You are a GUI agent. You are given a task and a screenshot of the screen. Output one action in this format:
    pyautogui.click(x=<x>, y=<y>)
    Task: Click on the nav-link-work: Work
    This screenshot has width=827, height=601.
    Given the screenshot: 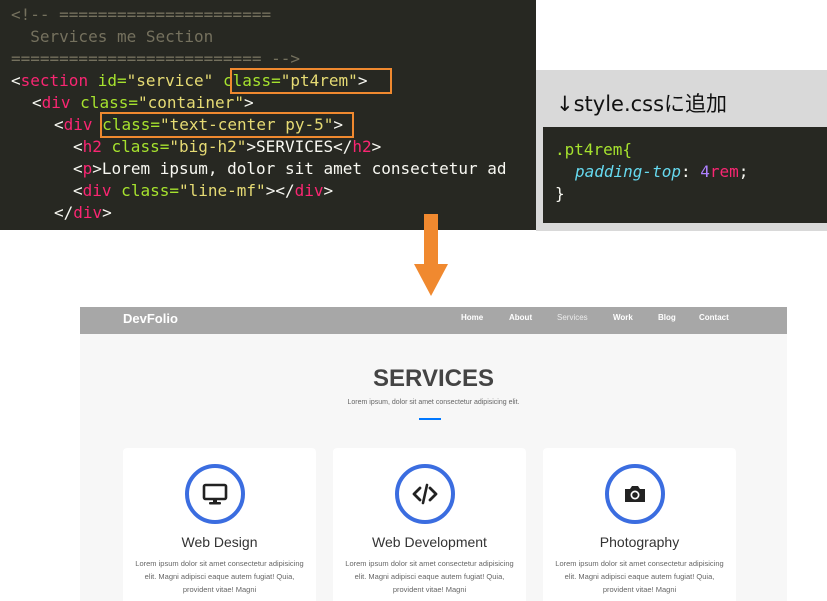 What is the action you would take?
    pyautogui.click(x=623, y=317)
    